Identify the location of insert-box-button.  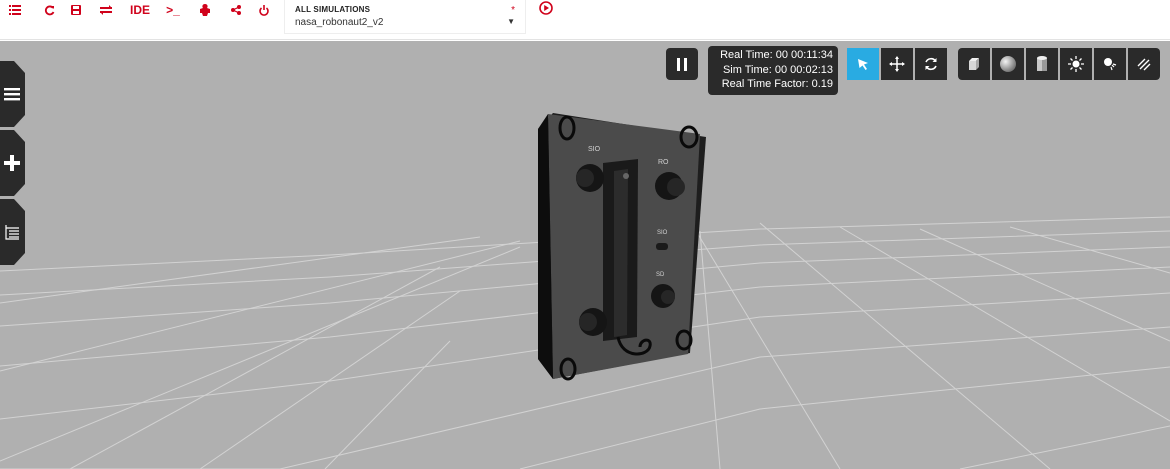
(974, 64).